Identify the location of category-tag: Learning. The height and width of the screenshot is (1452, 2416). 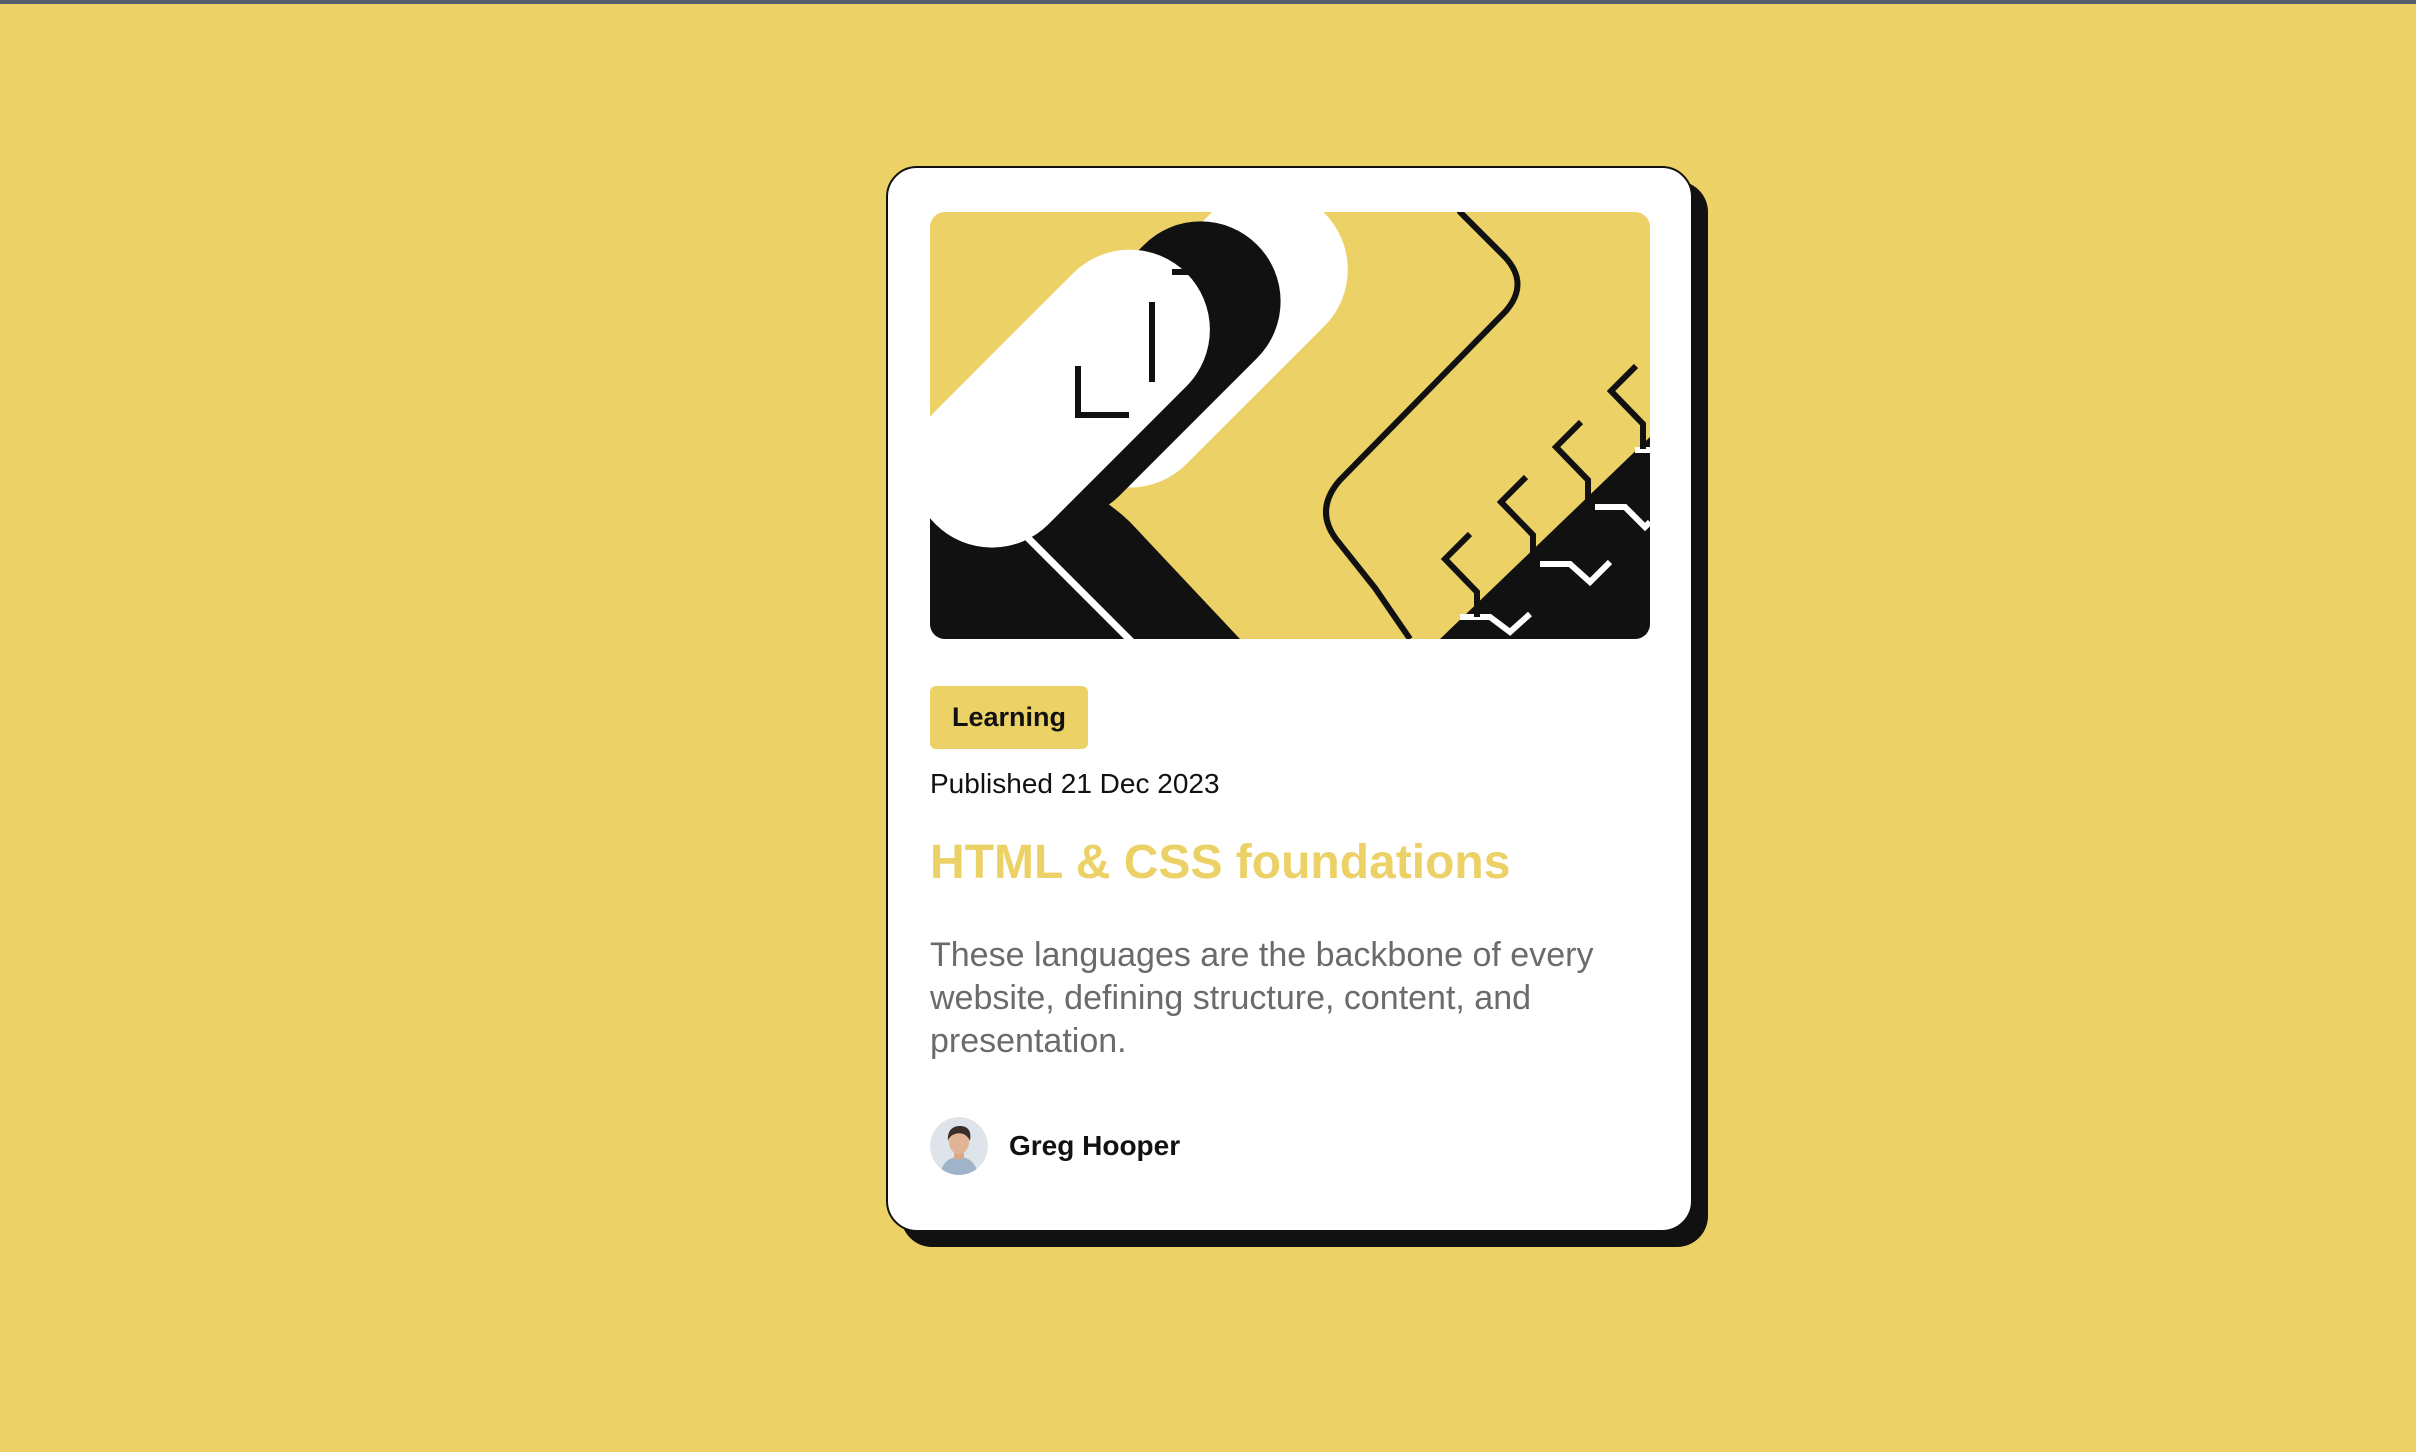
(1009, 717).